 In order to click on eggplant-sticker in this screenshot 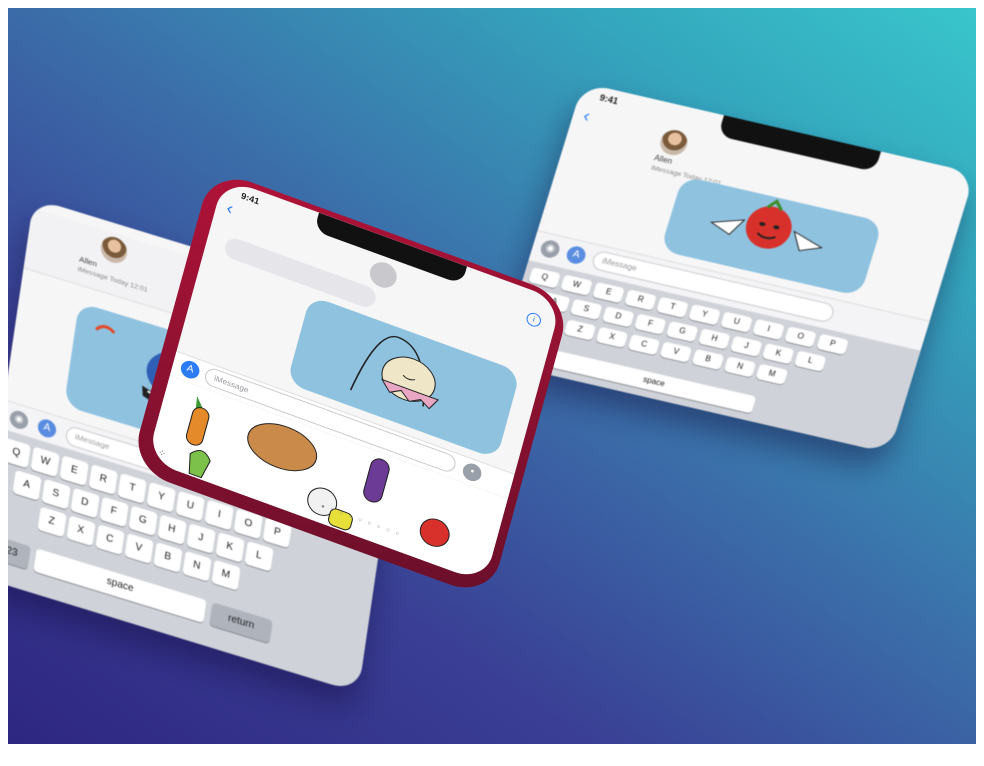, I will do `click(376, 480)`.